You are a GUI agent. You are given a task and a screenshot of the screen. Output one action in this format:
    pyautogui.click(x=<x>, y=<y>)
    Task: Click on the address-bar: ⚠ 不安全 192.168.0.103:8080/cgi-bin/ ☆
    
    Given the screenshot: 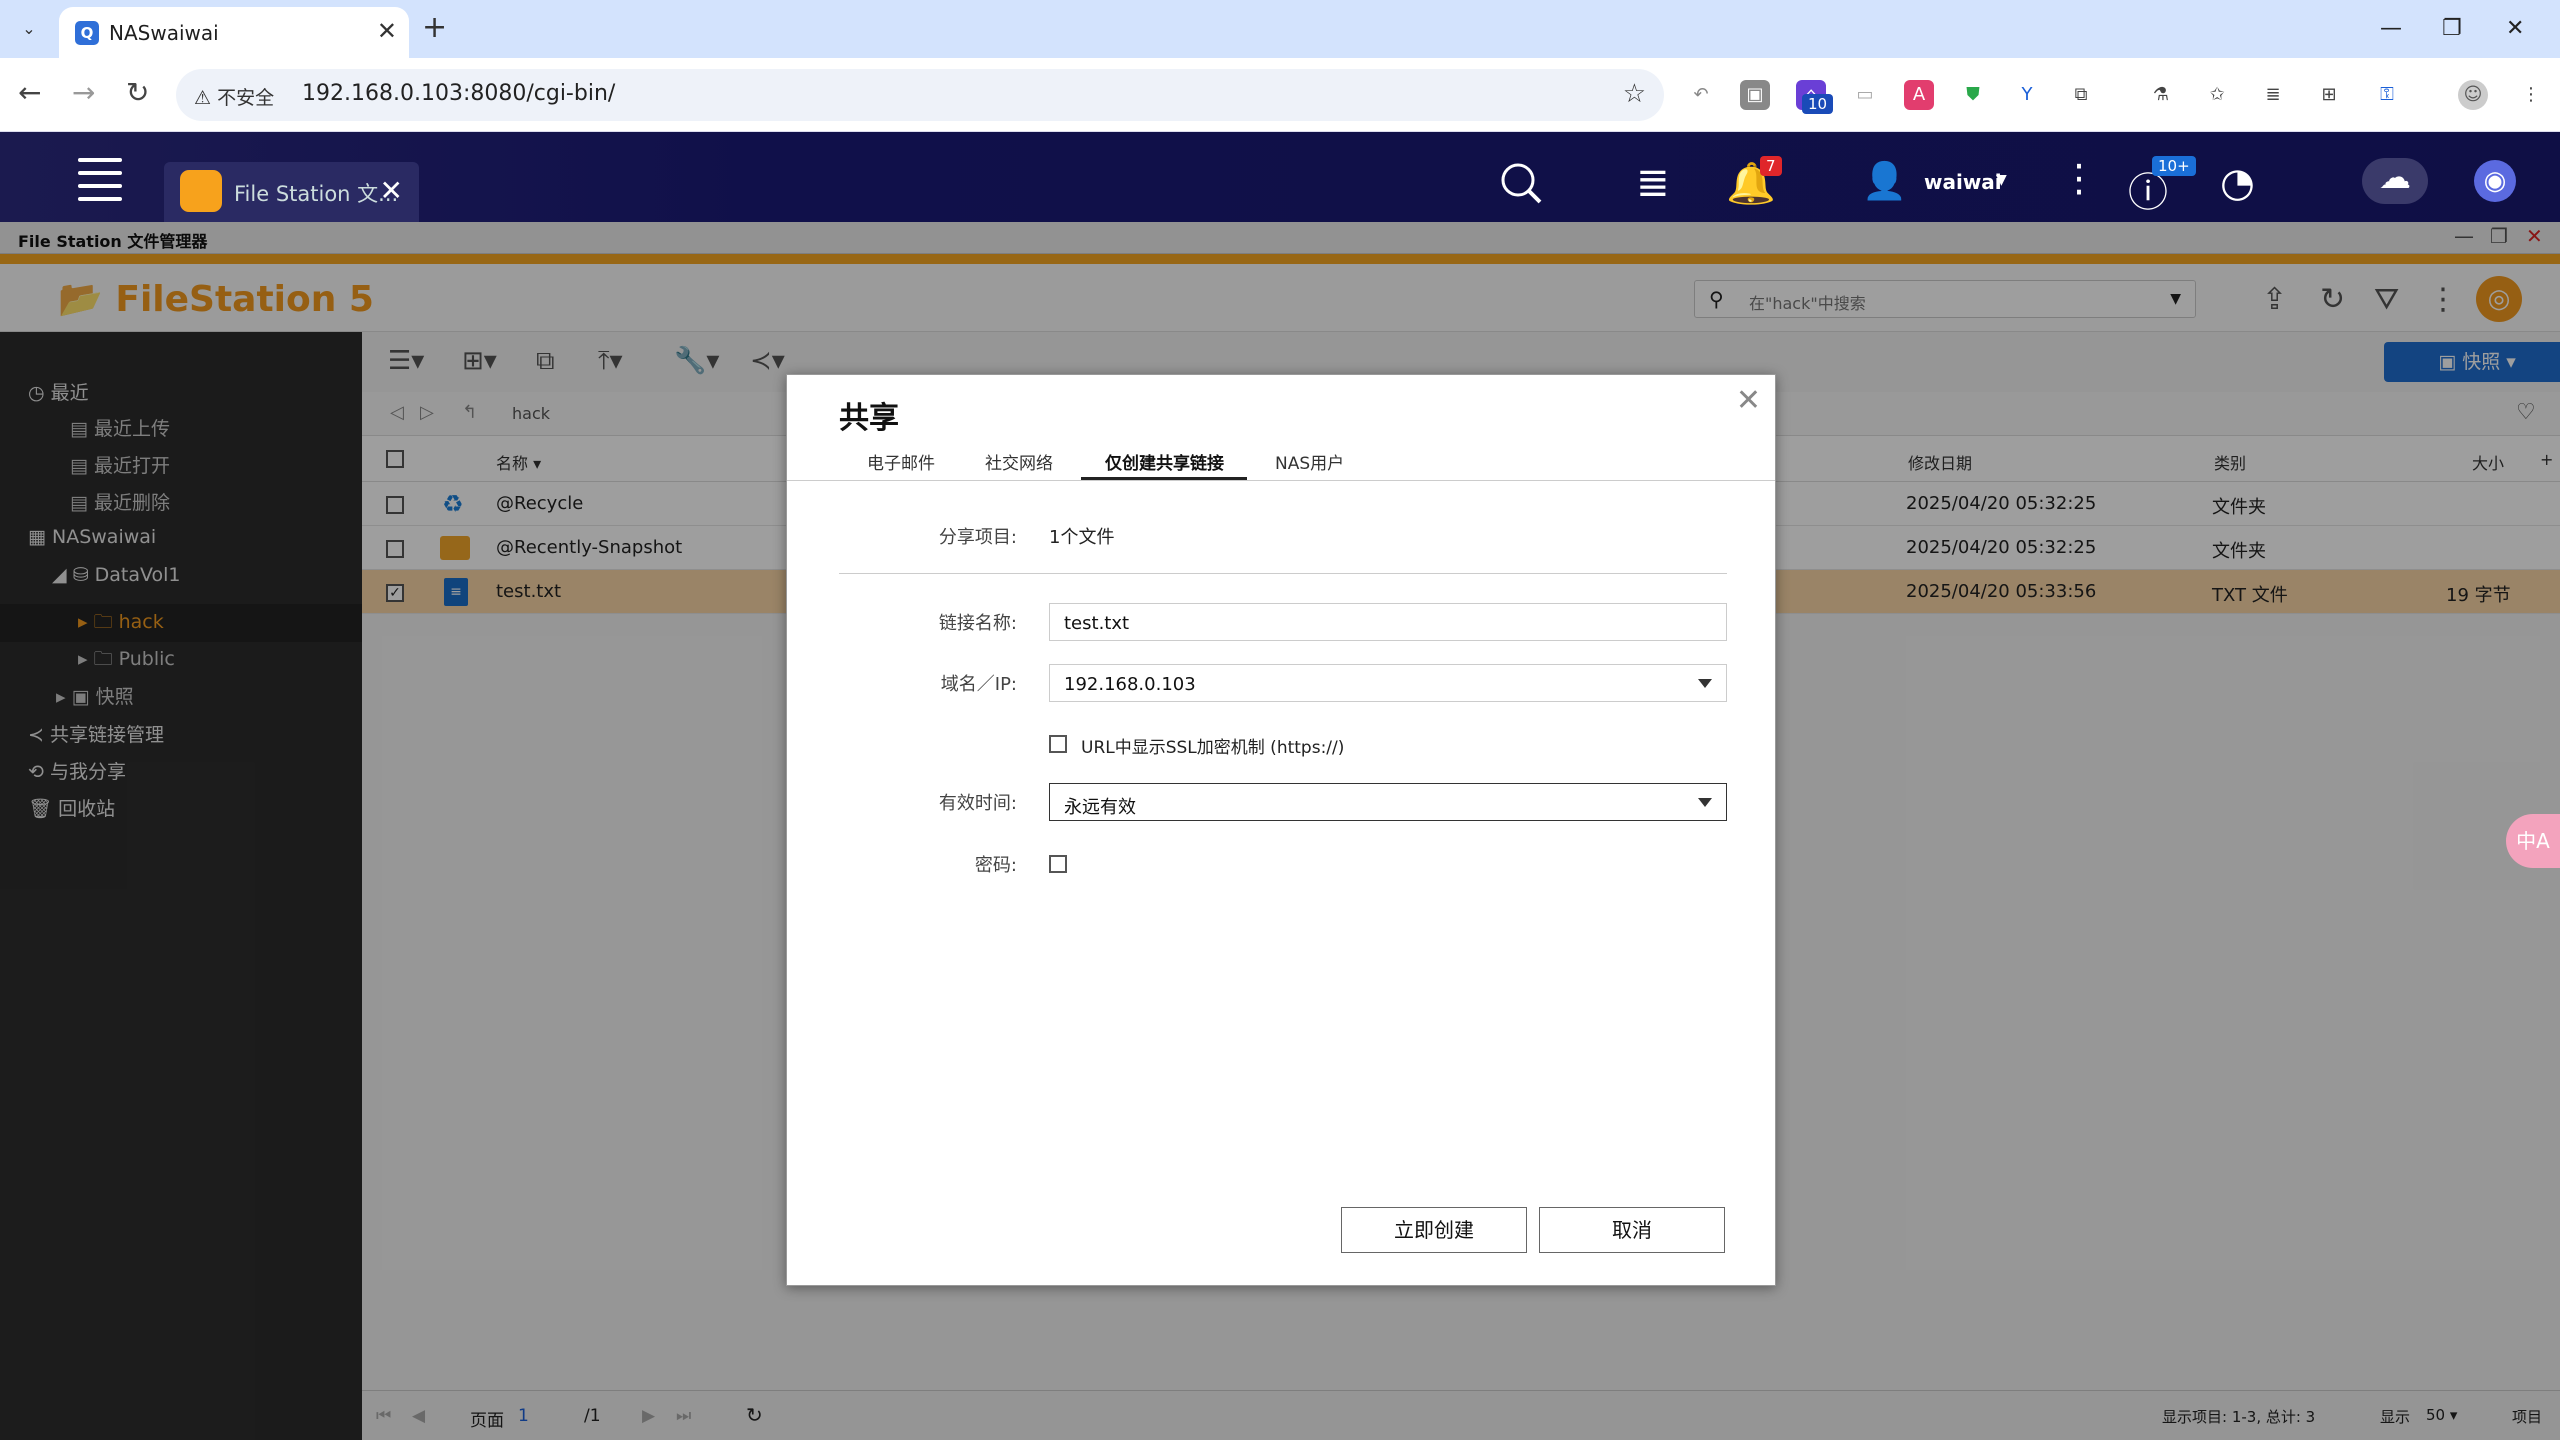 What is the action you would take?
    pyautogui.click(x=920, y=95)
    